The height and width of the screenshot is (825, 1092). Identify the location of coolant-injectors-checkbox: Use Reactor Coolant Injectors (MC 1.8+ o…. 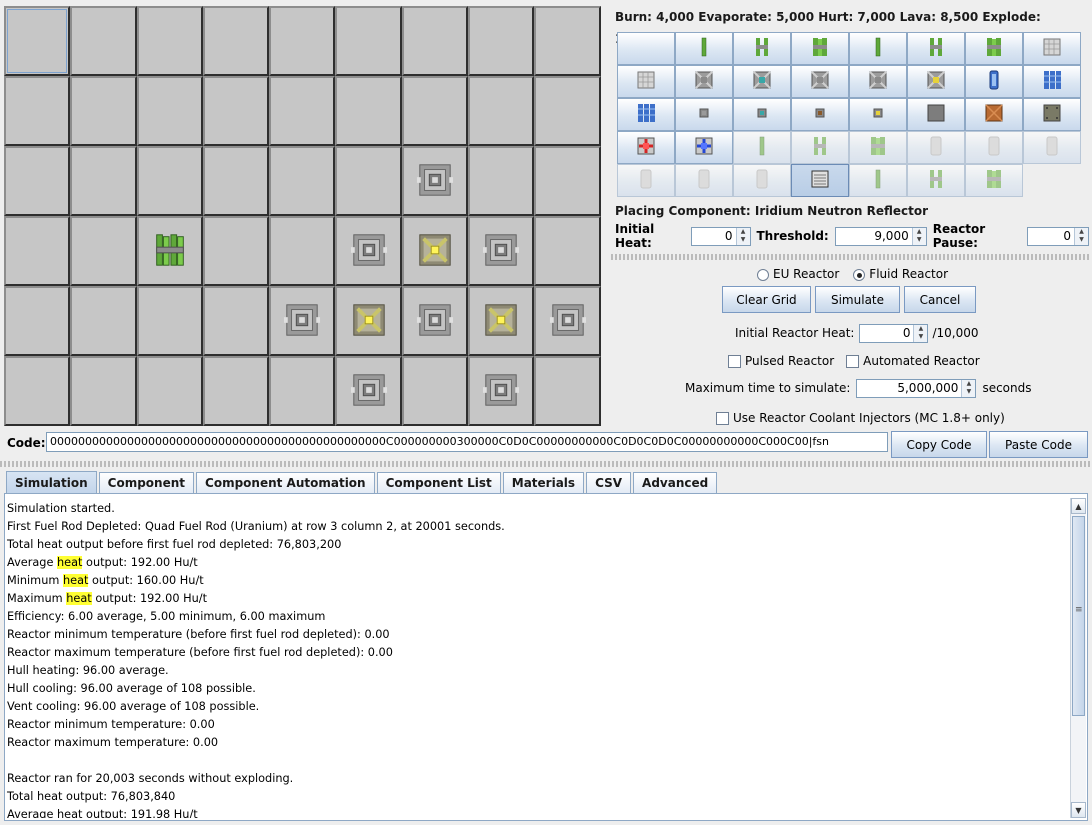
(860, 418).